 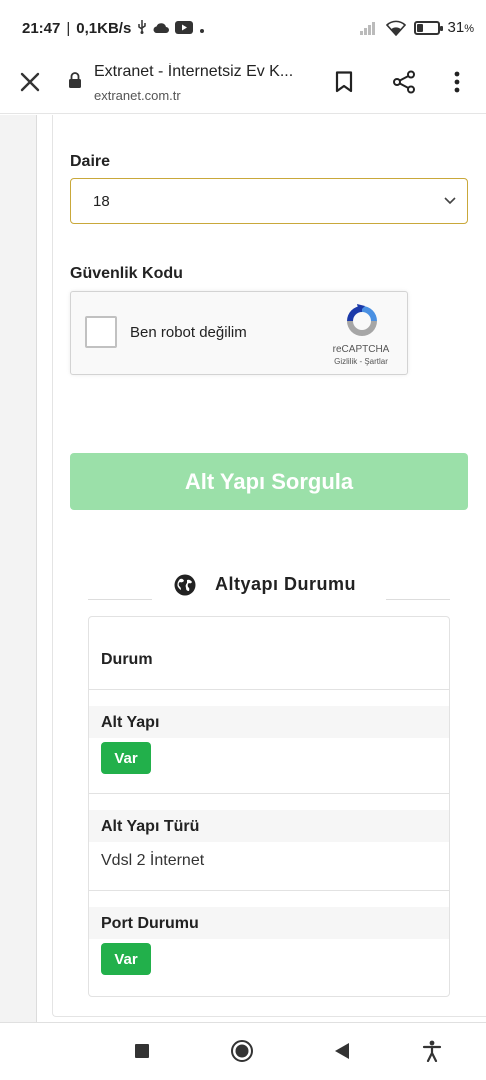 I want to click on share-button, so click(x=404, y=82).